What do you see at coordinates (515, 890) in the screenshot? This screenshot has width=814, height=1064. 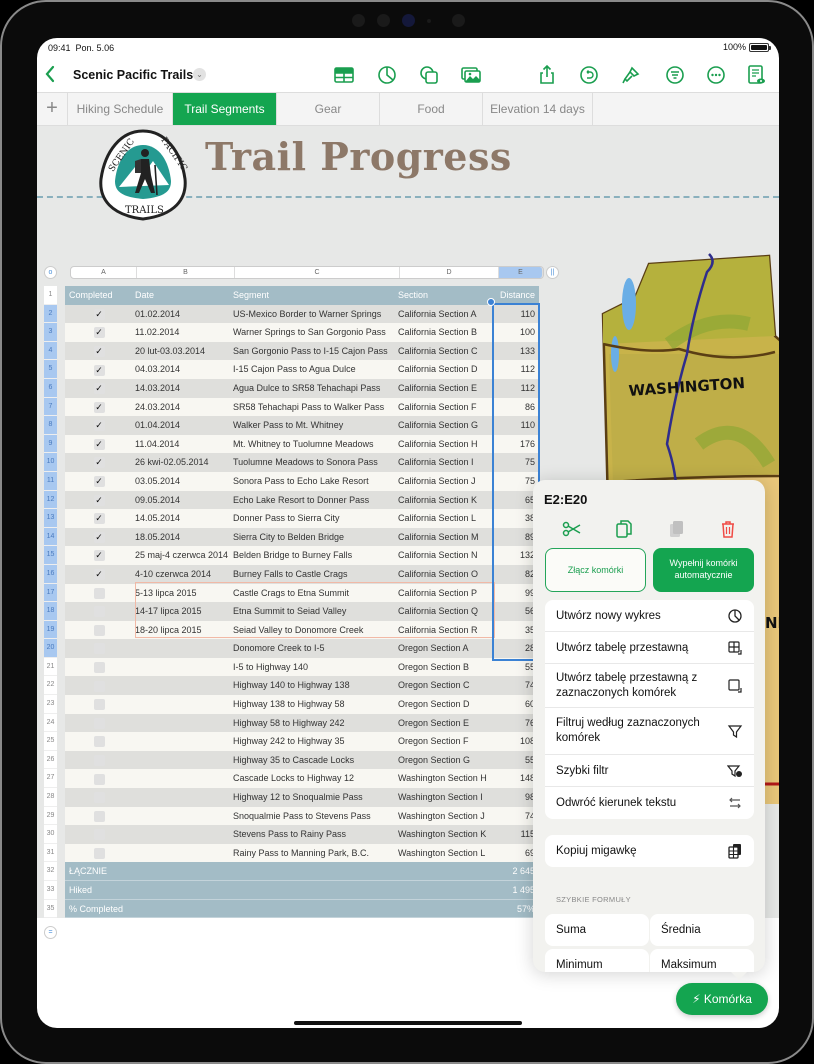 I see `footer-value: 1 495` at bounding box center [515, 890].